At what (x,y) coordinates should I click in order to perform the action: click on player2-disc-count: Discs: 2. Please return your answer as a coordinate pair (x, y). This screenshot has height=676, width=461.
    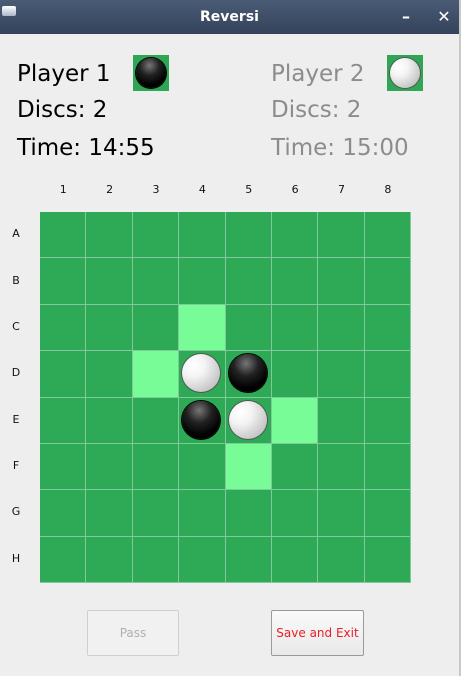
    Looking at the image, I should click on (316, 110).